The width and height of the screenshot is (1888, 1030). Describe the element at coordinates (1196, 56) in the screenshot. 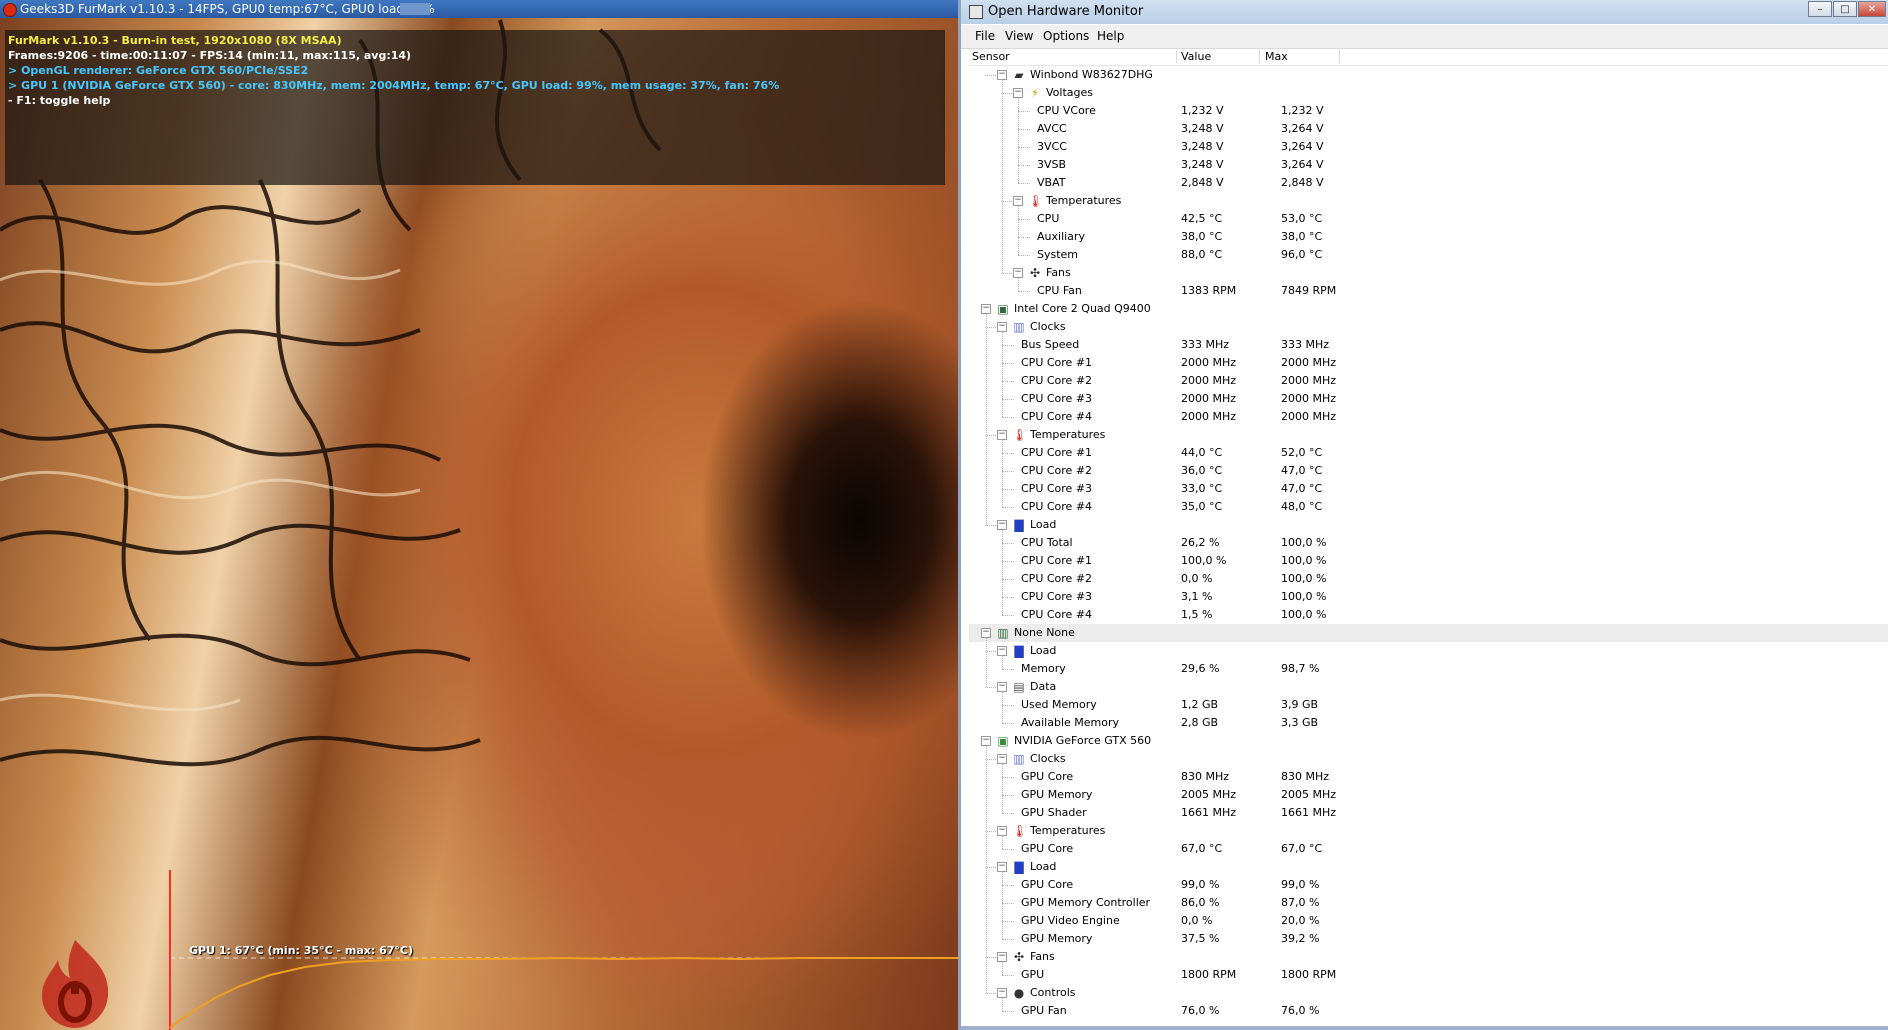

I see `column-header-value: Value` at that location.